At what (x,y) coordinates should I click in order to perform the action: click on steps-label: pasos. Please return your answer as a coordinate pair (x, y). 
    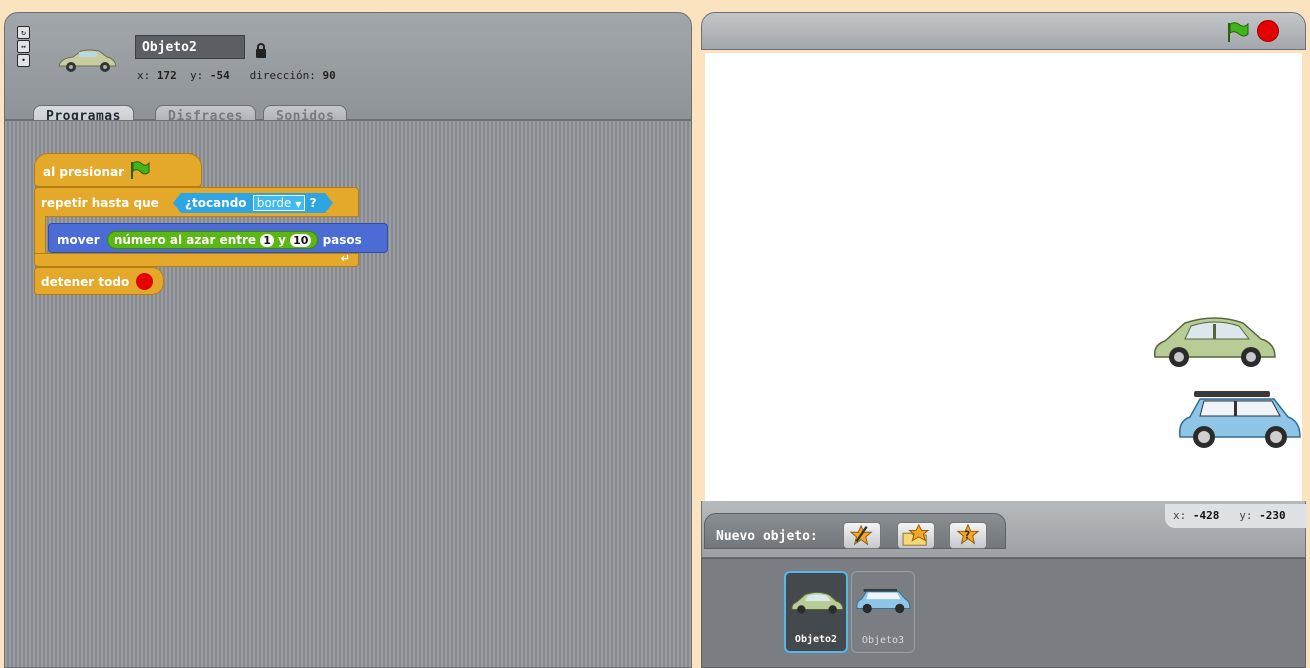
    Looking at the image, I should click on (342, 240).